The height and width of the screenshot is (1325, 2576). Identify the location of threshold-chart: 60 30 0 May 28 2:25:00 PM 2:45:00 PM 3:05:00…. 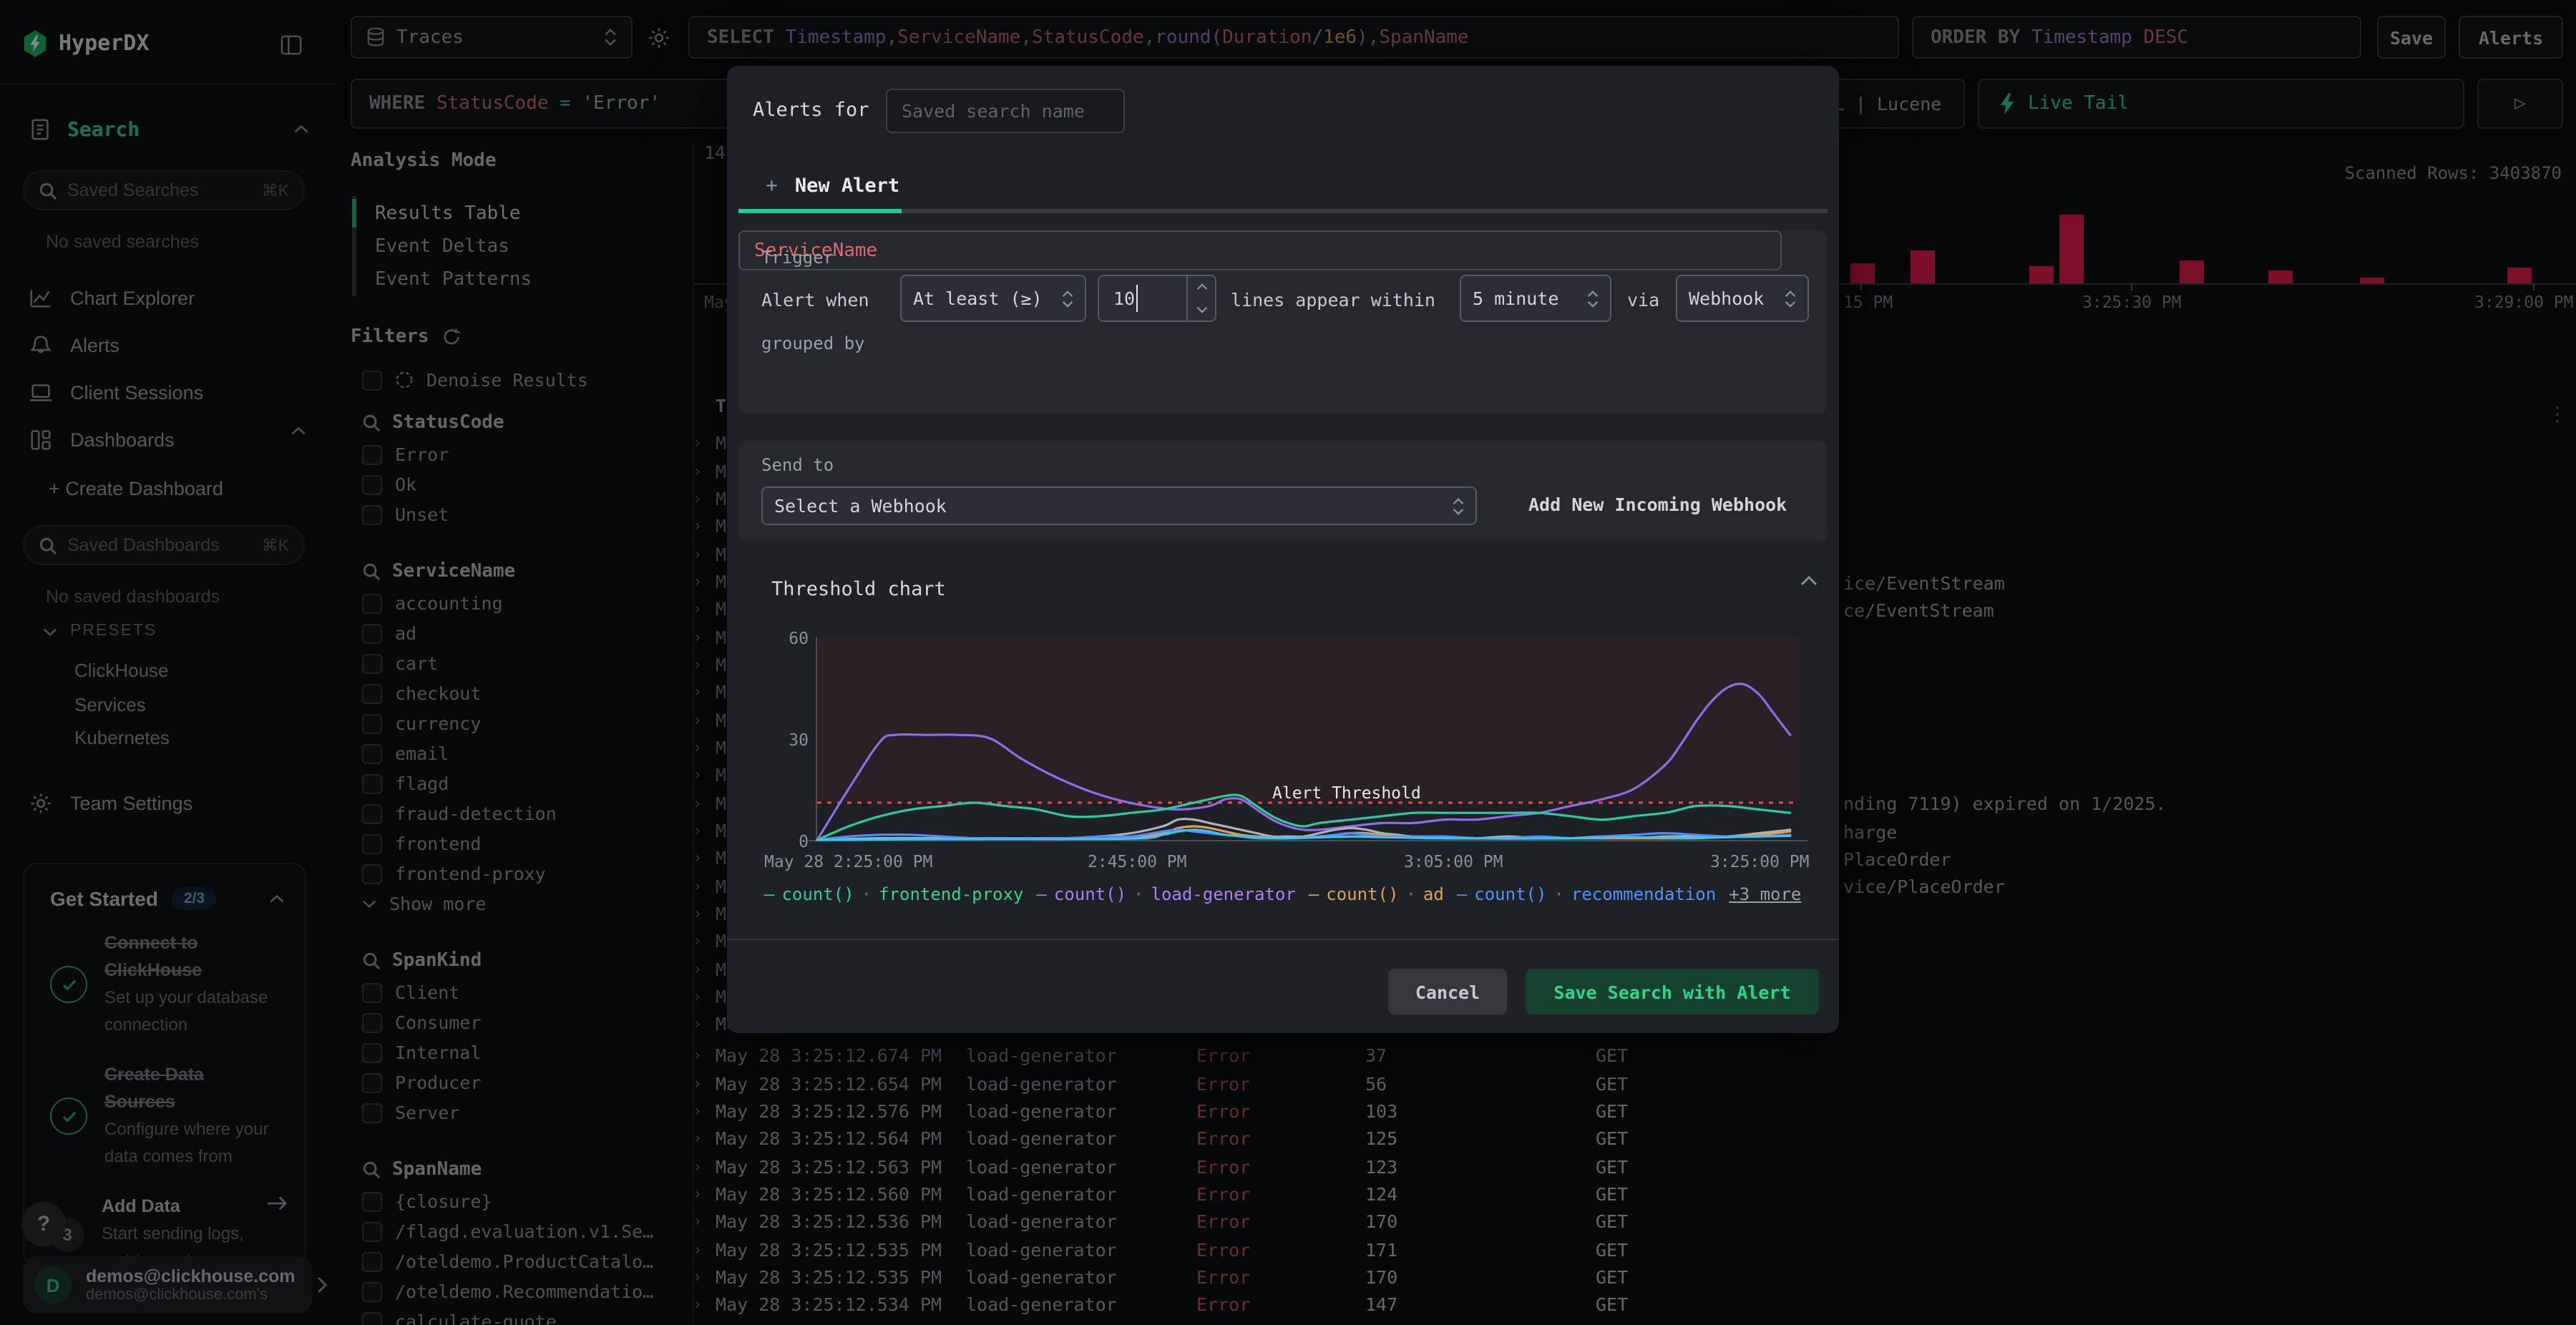
(1287, 750).